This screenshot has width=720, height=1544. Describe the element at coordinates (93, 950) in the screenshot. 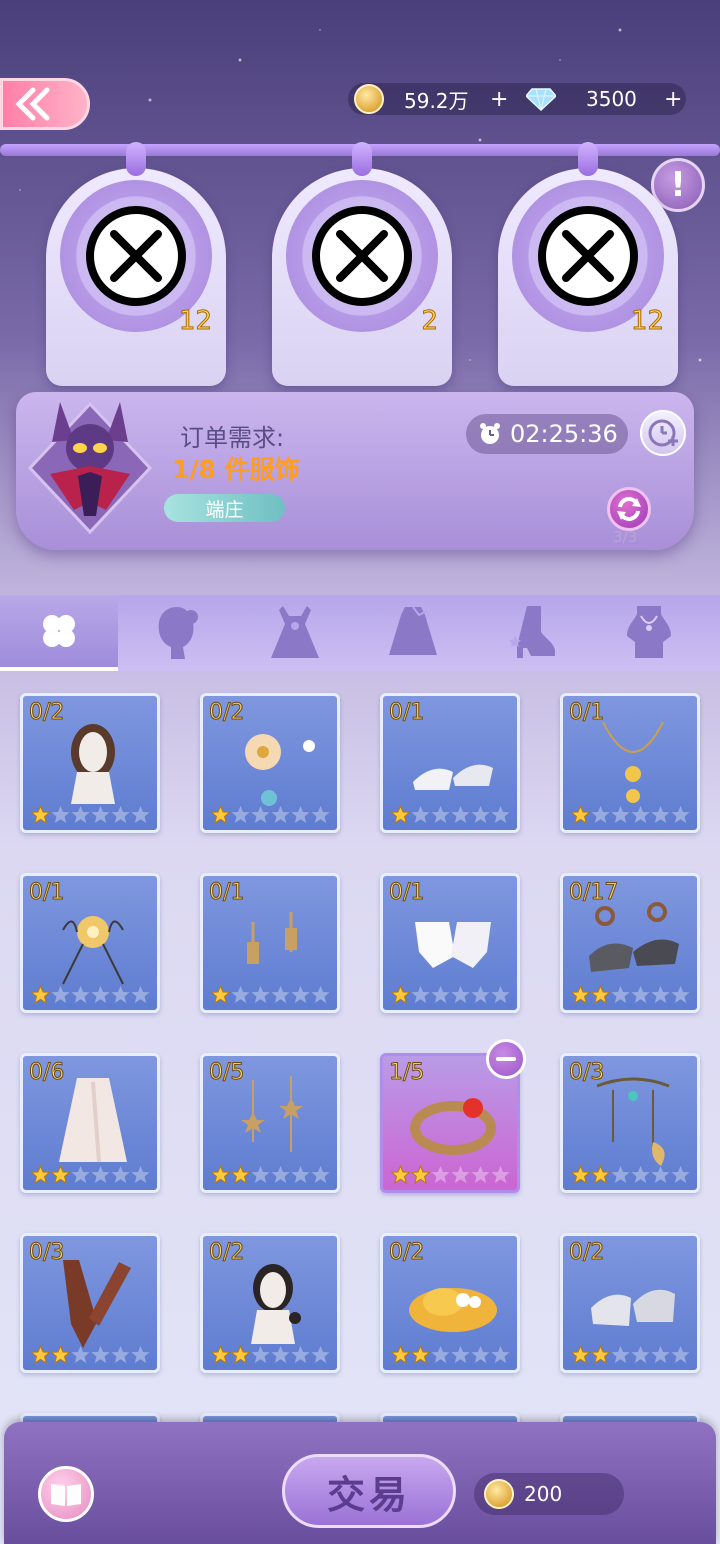

I see `flower-choker-icon` at that location.